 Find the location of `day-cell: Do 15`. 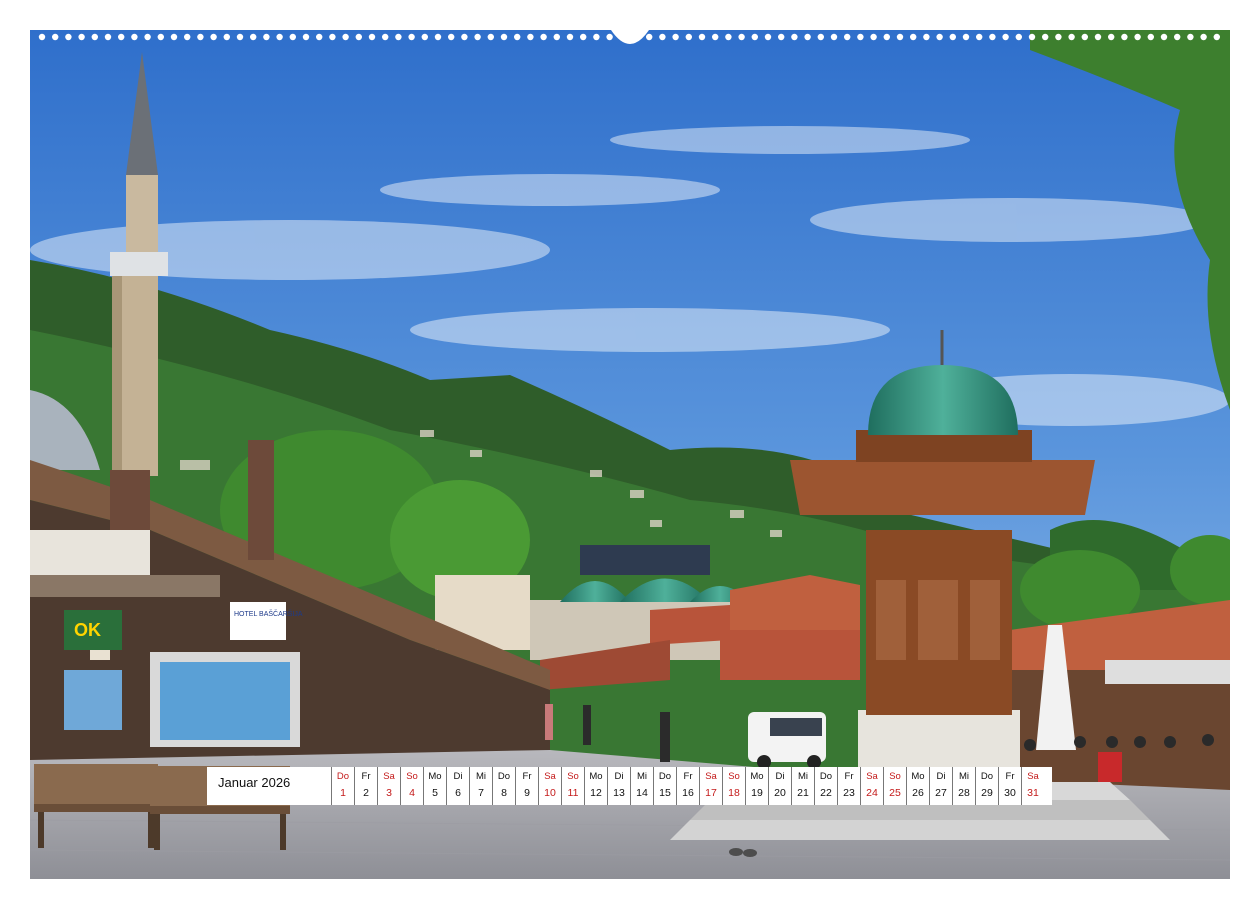

day-cell: Do 15 is located at coordinates (664, 786).